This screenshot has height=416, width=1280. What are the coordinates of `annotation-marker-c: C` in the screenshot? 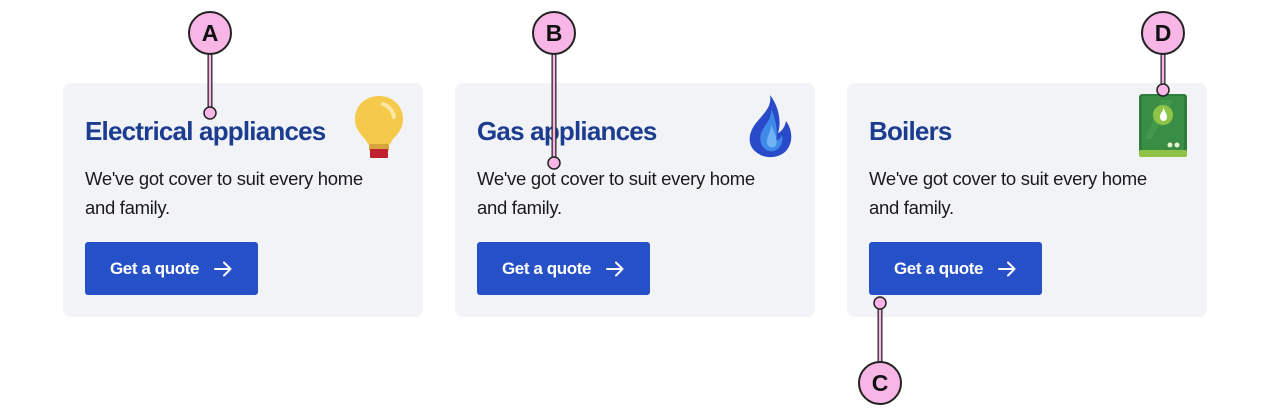 It's located at (880, 383).